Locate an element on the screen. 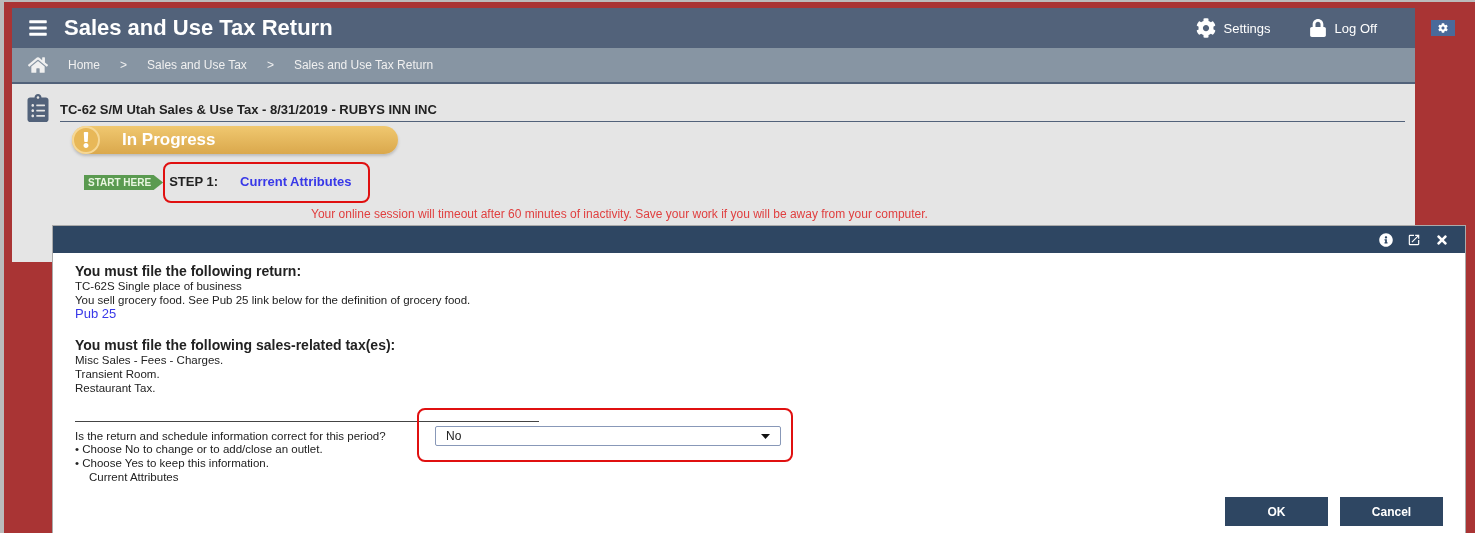 This screenshot has height=533, width=1475. status-text: In Progress is located at coordinates (169, 140).